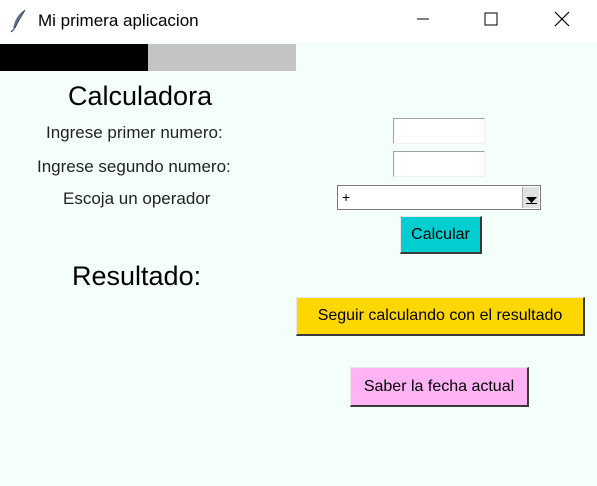  Describe the element at coordinates (439, 387) in the screenshot. I see `current-date-button: Saber la fecha actual` at that location.